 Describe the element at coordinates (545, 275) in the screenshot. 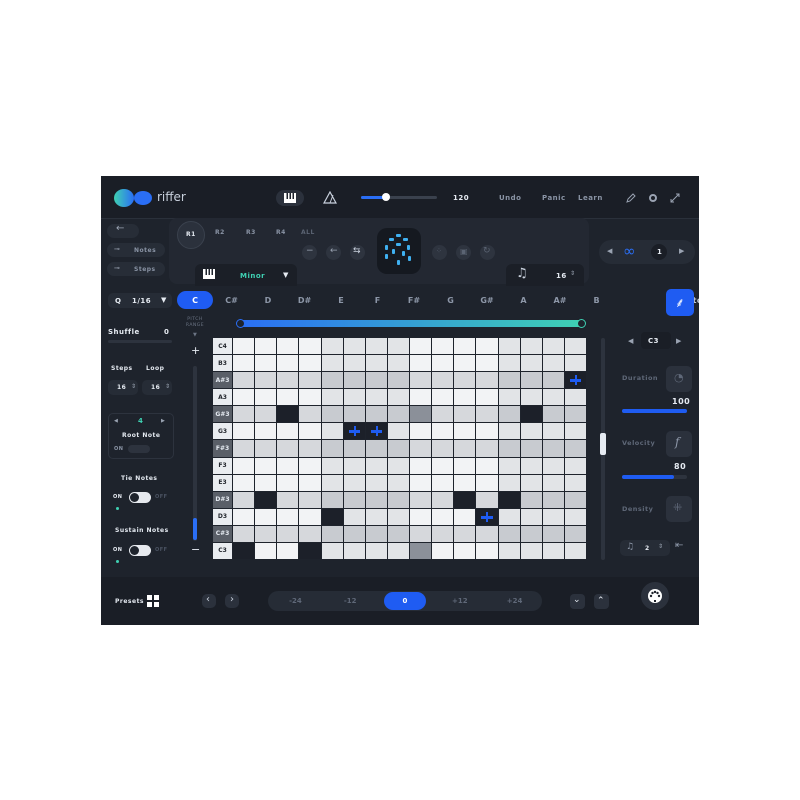

I see `timing-selector: ♫ 16 ⇕` at that location.